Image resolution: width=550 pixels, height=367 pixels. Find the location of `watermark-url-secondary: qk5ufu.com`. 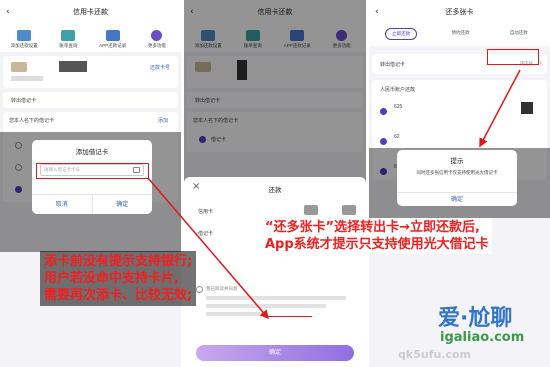

watermark-url-secondary: qk5ufu.com is located at coordinates (435, 354).